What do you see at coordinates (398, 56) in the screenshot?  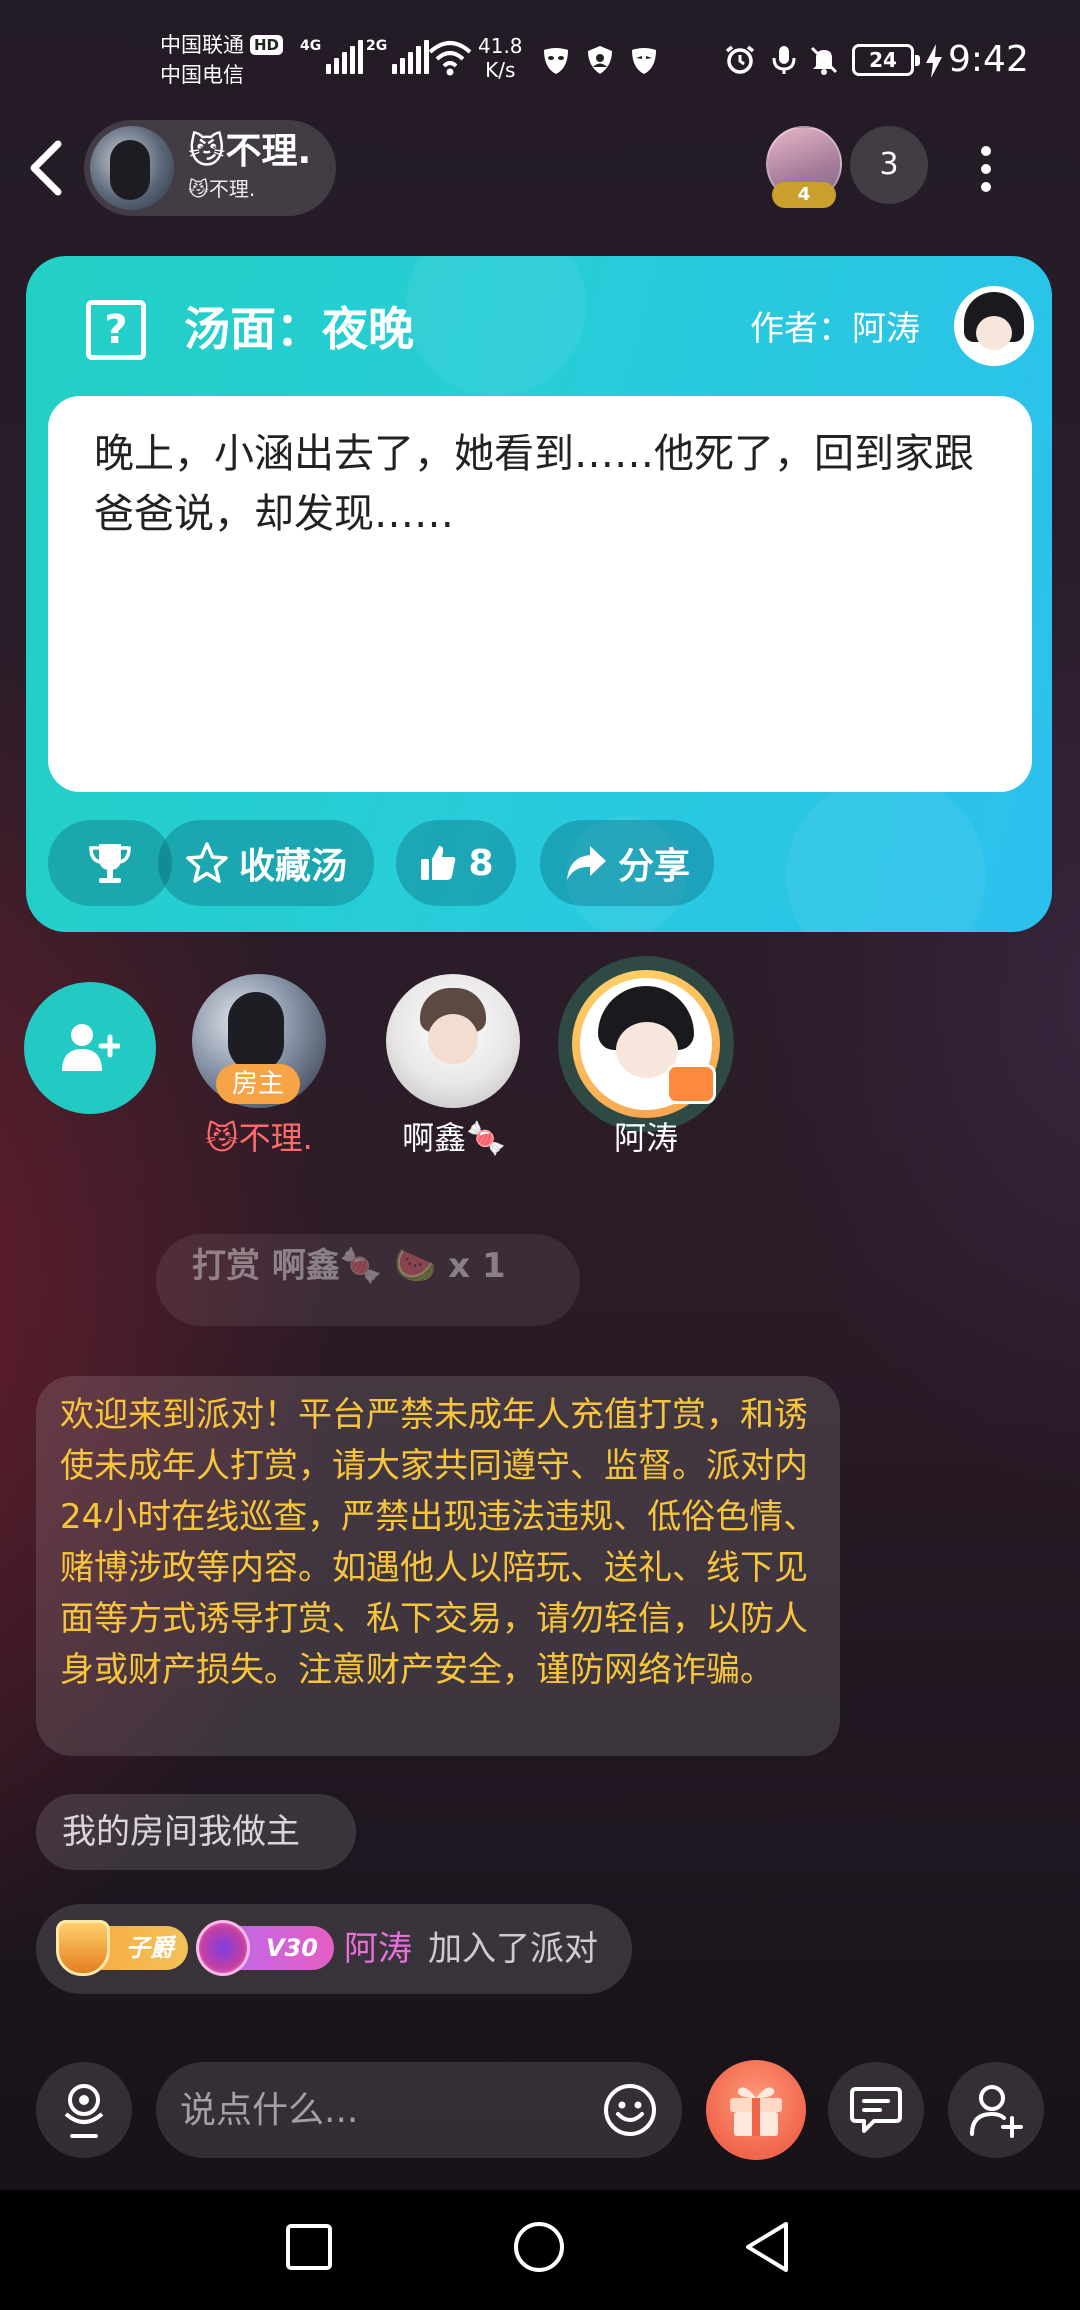 I see `signal-icon-2: 2G` at bounding box center [398, 56].